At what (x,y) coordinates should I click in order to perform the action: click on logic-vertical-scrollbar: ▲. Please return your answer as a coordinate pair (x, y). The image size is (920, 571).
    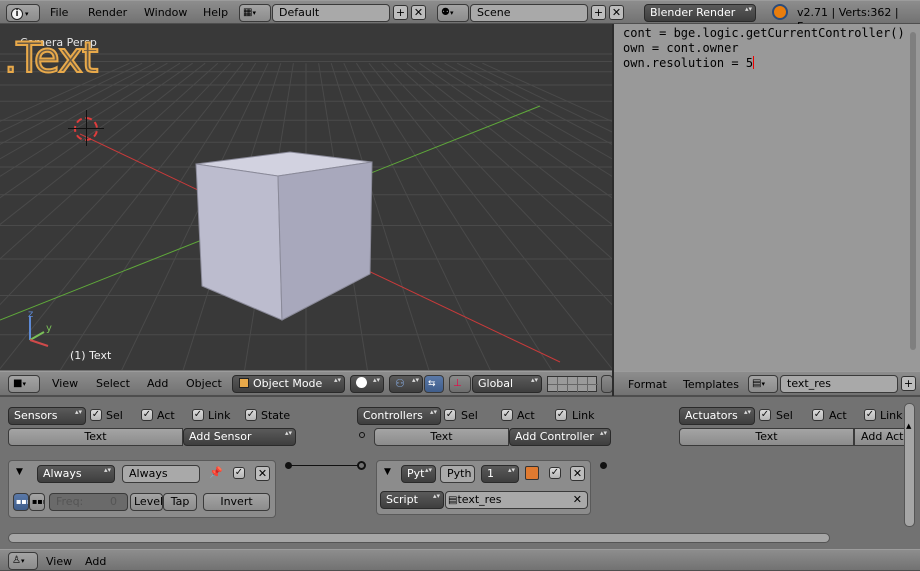
    Looking at the image, I should click on (909, 465).